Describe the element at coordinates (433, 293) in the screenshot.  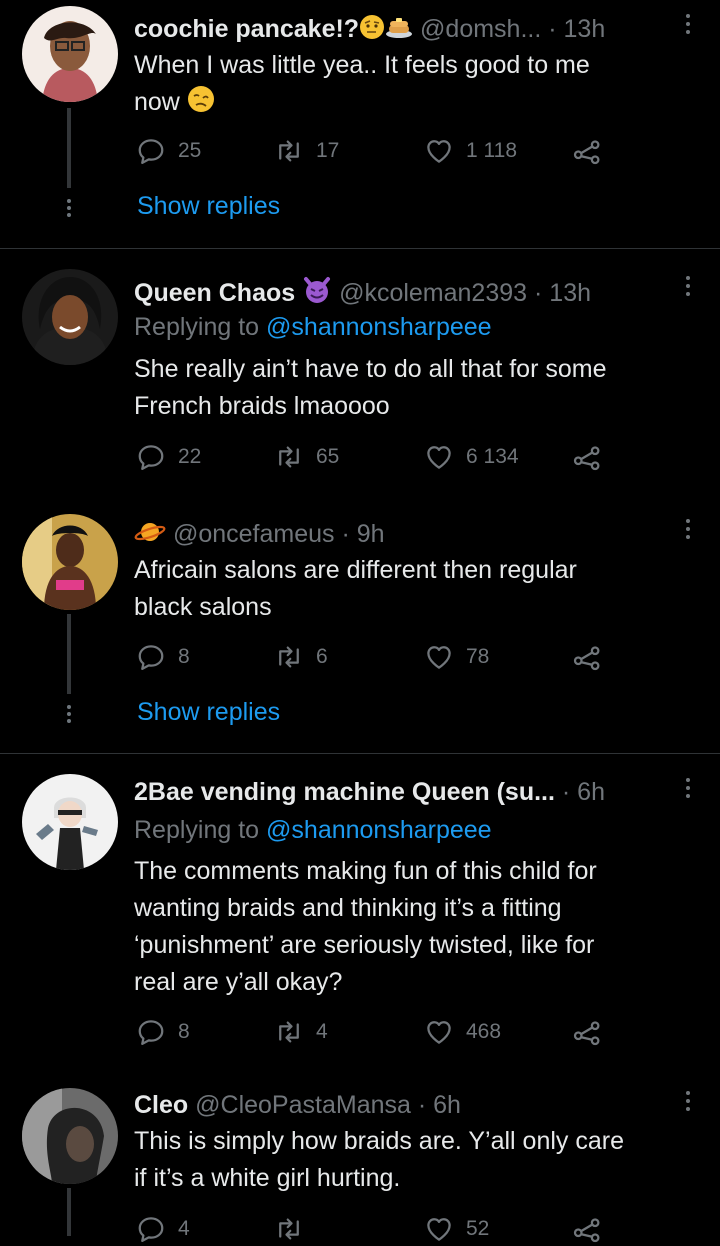
I see `handle: @kcoleman2393` at that location.